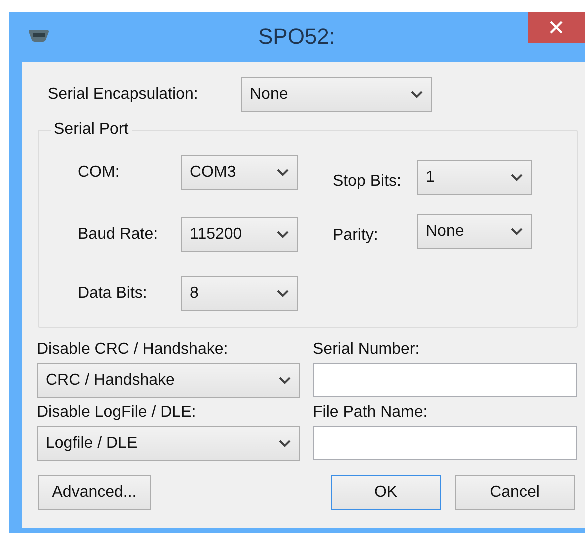  I want to click on connector-icon, so click(39, 36).